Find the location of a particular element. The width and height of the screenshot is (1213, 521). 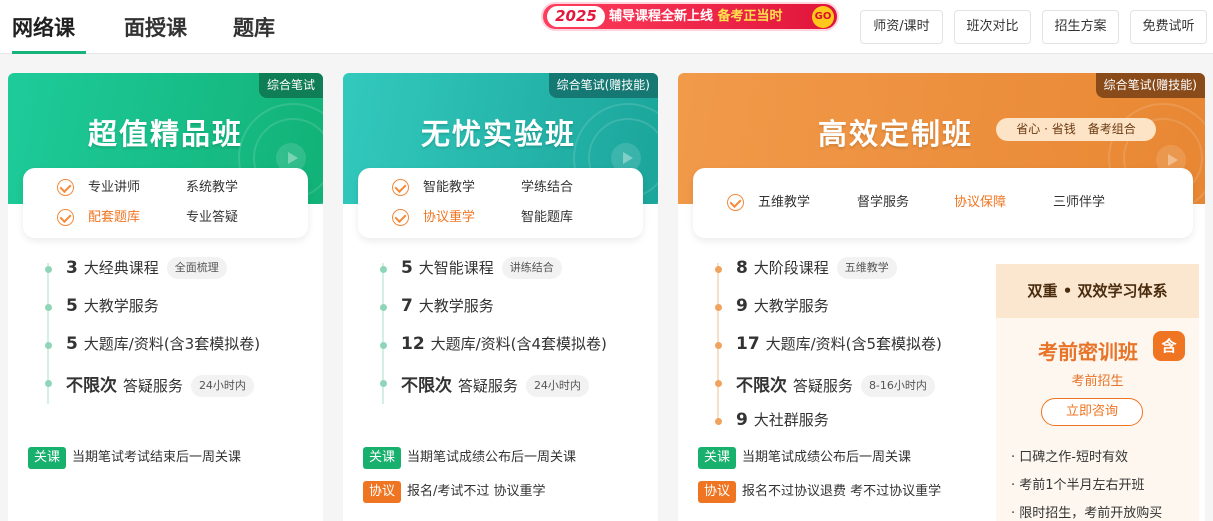

promo-year: 2025 is located at coordinates (576, 16).